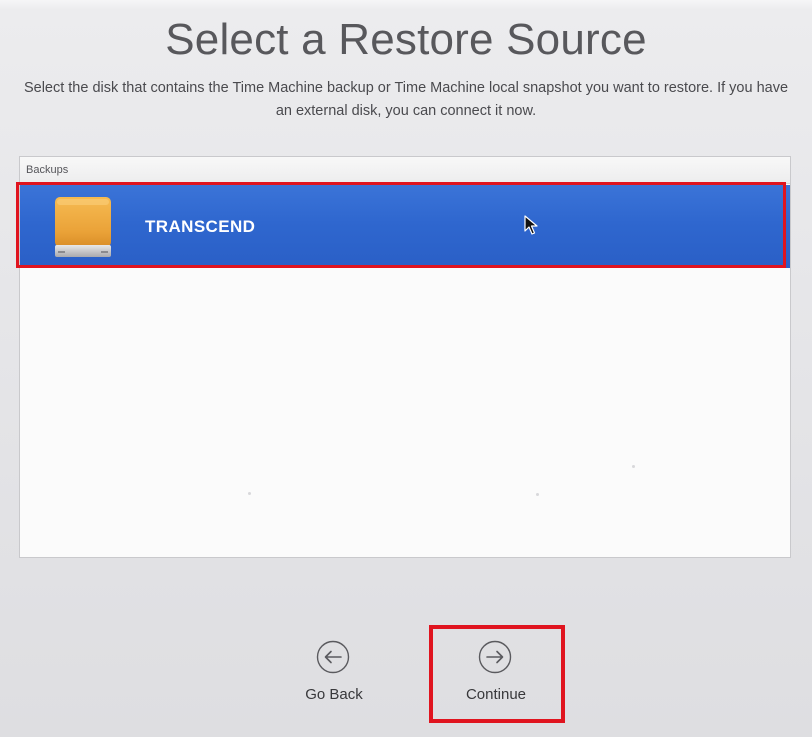  What do you see at coordinates (334, 694) in the screenshot?
I see `go-back-label: Go Back` at bounding box center [334, 694].